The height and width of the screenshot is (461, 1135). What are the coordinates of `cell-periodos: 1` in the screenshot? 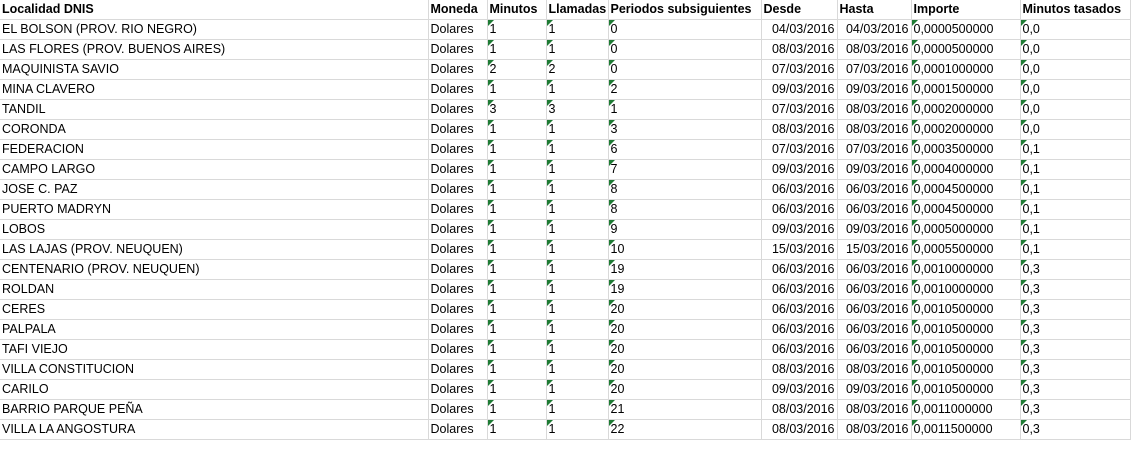 It's located at (685, 109).